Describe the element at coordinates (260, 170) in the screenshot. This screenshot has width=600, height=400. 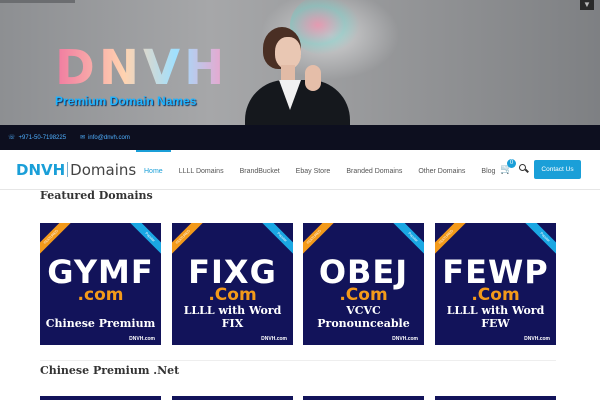
I see `nav-item-brandbucket: BrandBucket` at that location.